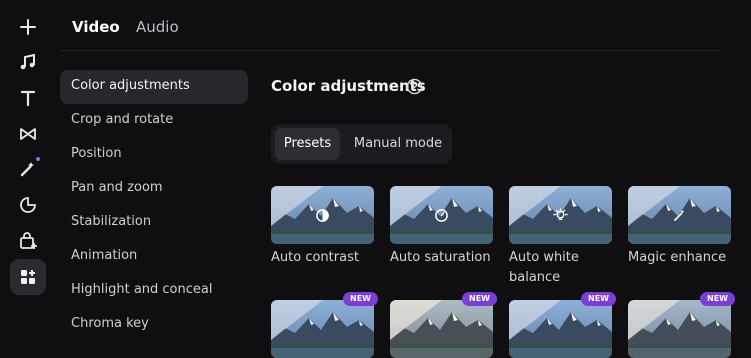 This screenshot has height=358, width=751. I want to click on presets-tab: Presets, so click(307, 144).